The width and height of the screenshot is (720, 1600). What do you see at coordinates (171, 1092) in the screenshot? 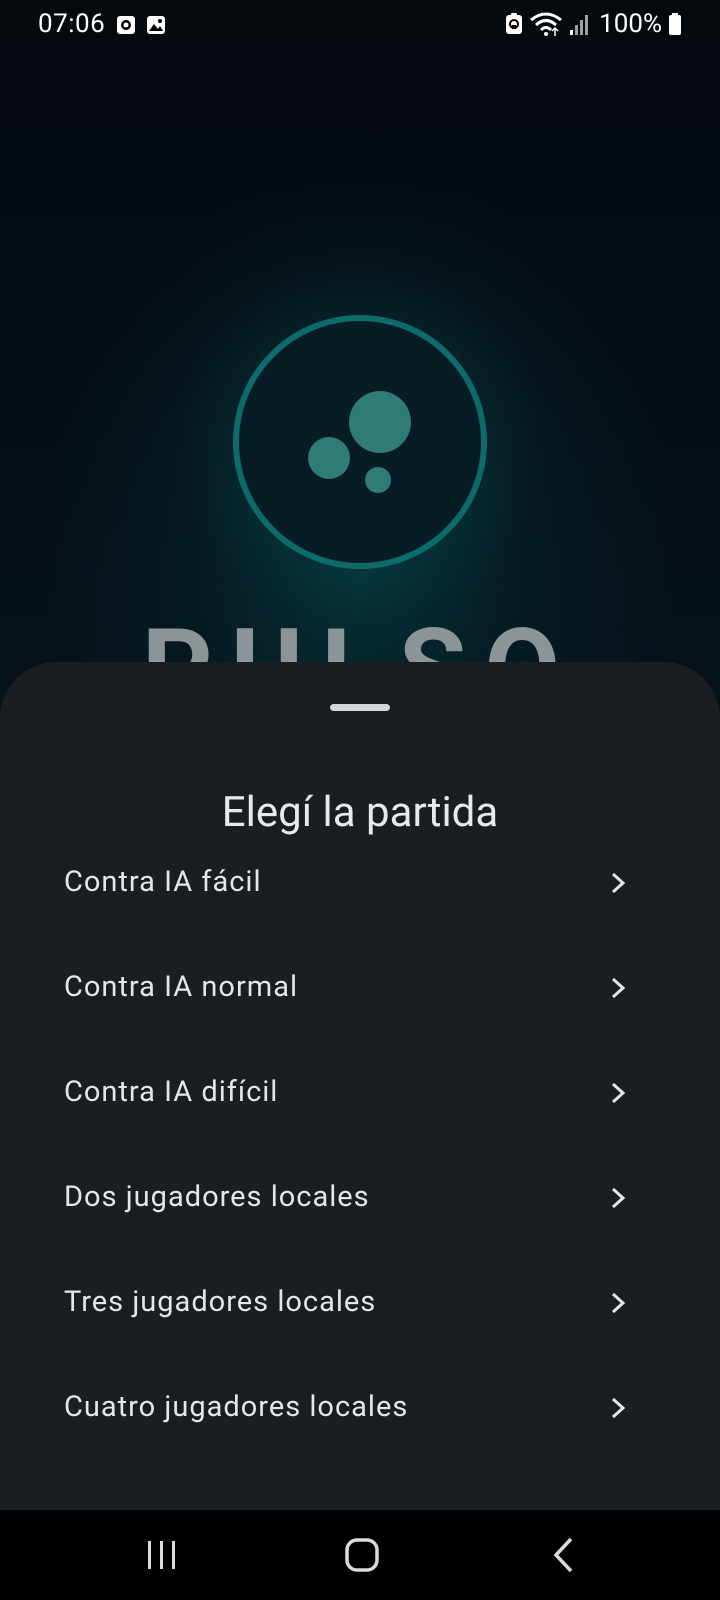
I see `option-label: Contra IA difícil` at bounding box center [171, 1092].